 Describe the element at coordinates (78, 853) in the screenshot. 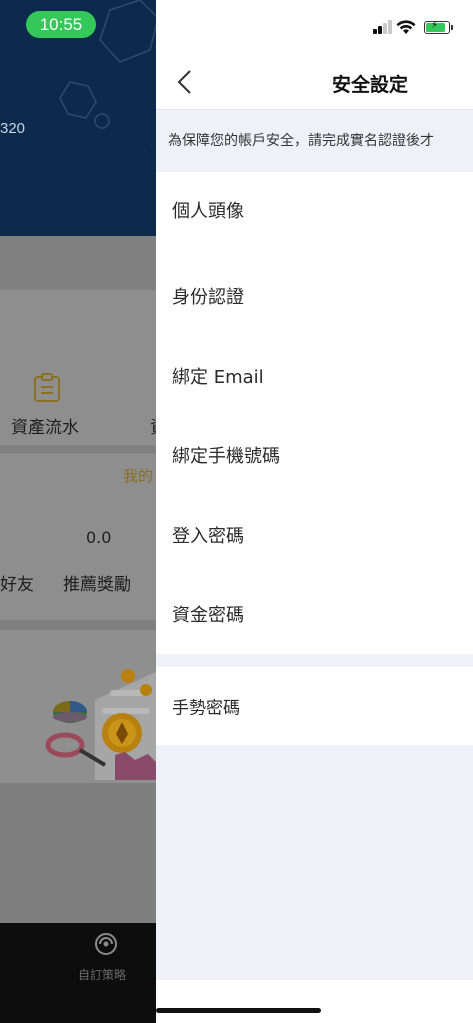

I see `lower-area` at that location.